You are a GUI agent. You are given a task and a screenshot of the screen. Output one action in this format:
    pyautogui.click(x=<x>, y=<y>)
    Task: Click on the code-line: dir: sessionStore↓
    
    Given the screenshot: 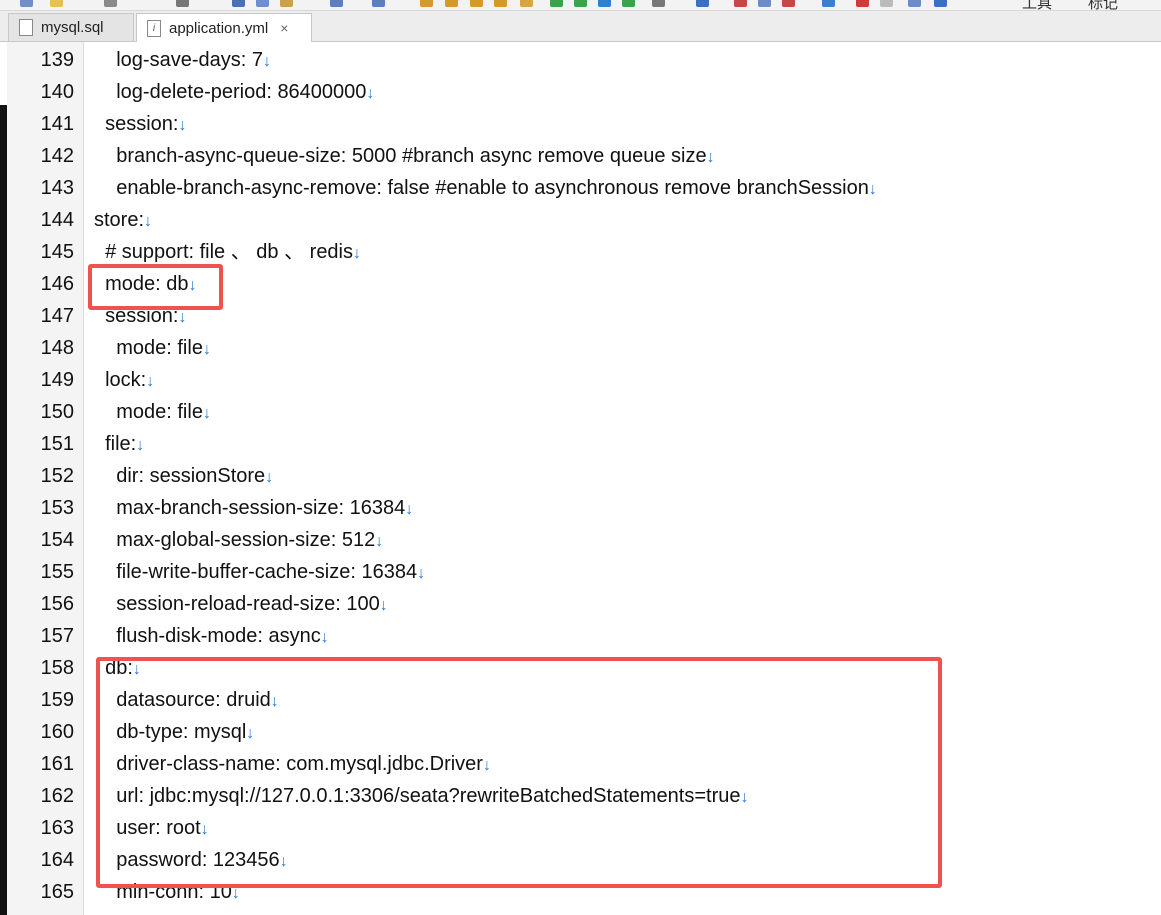 What is the action you would take?
    pyautogui.click(x=183, y=476)
    